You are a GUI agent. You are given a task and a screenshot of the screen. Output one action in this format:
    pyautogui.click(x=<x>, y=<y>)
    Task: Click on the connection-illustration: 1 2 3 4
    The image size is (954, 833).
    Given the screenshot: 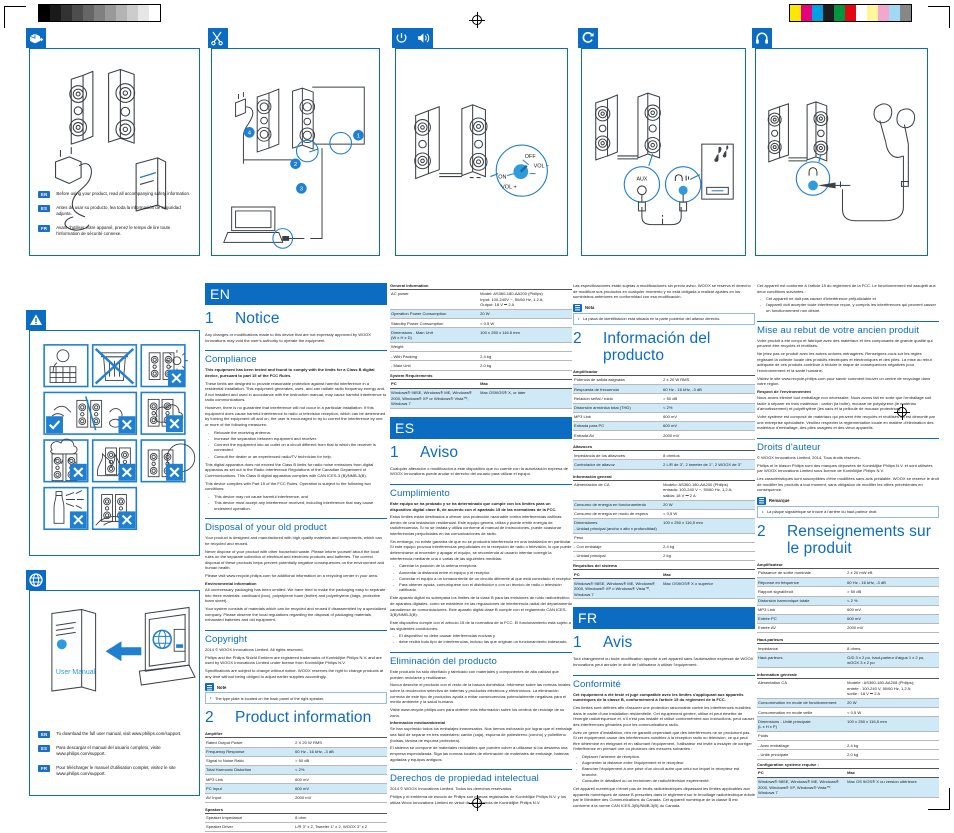 What is the action you would take?
    pyautogui.click(x=295, y=152)
    